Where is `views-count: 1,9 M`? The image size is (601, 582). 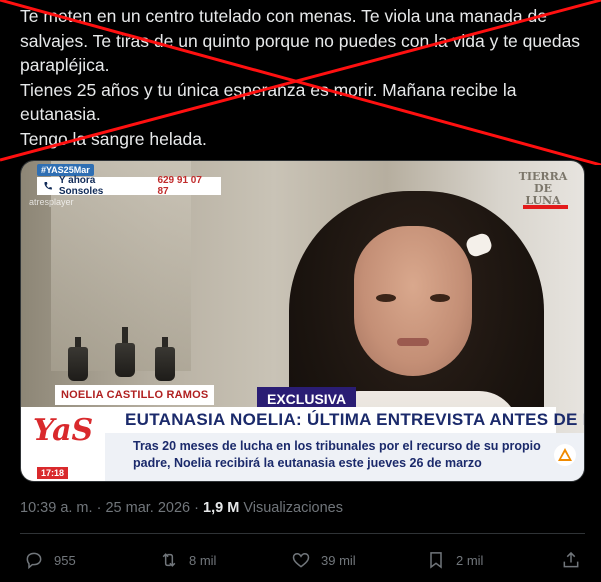
views-count: 1,9 M is located at coordinates (221, 508).